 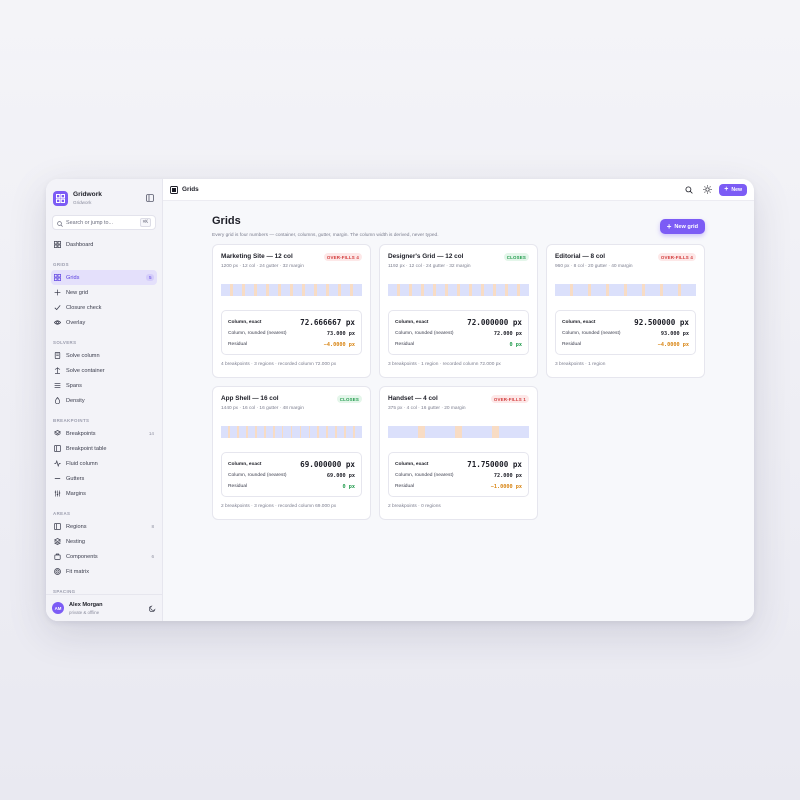 What do you see at coordinates (104, 541) in the screenshot?
I see `sidebar-item-nesting: Nesting` at bounding box center [104, 541].